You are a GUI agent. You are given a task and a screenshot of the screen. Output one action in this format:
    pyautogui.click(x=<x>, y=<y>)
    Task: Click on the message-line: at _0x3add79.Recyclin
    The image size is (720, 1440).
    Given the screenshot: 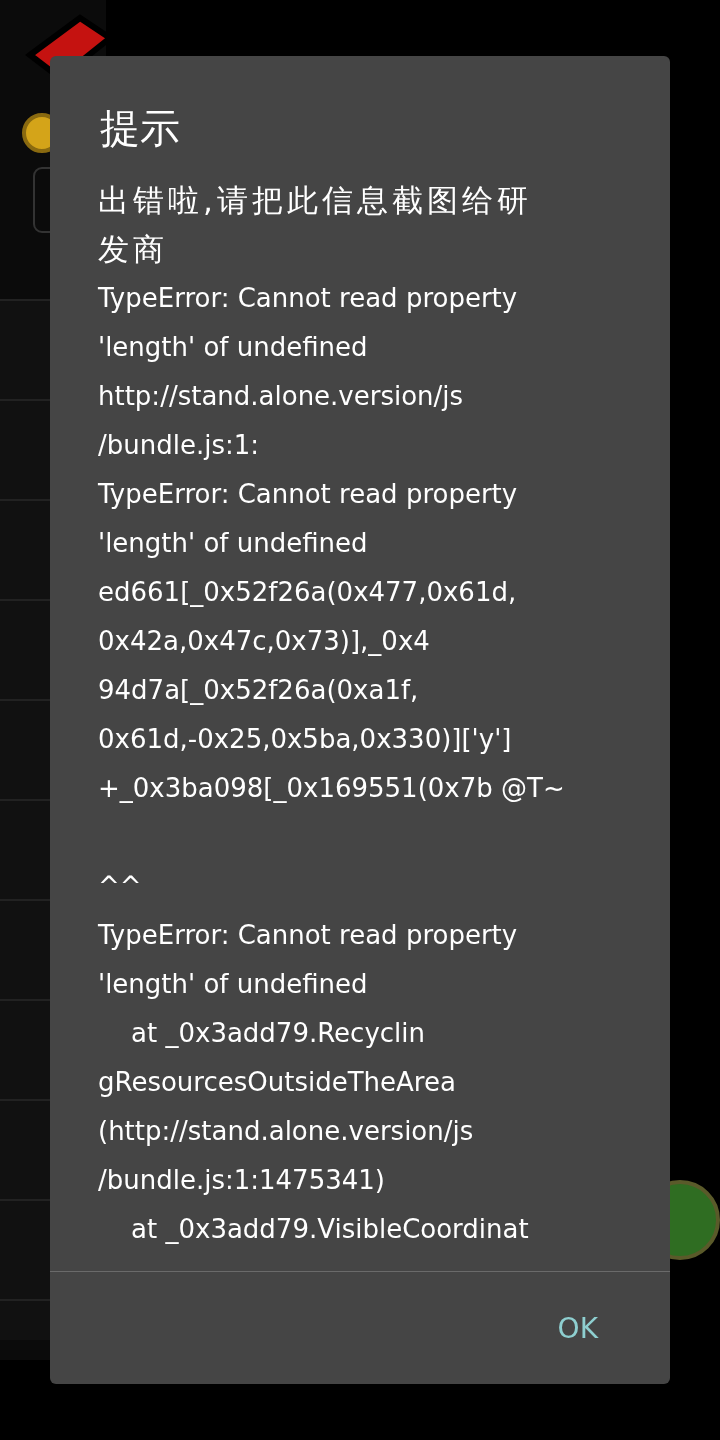 What is the action you would take?
    pyautogui.click(x=277, y=1033)
    